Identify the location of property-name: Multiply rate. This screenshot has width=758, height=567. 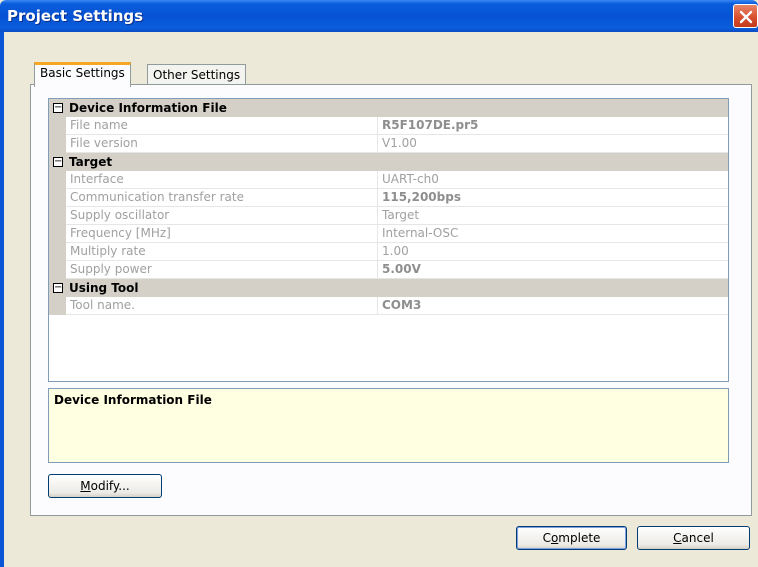
(222, 252).